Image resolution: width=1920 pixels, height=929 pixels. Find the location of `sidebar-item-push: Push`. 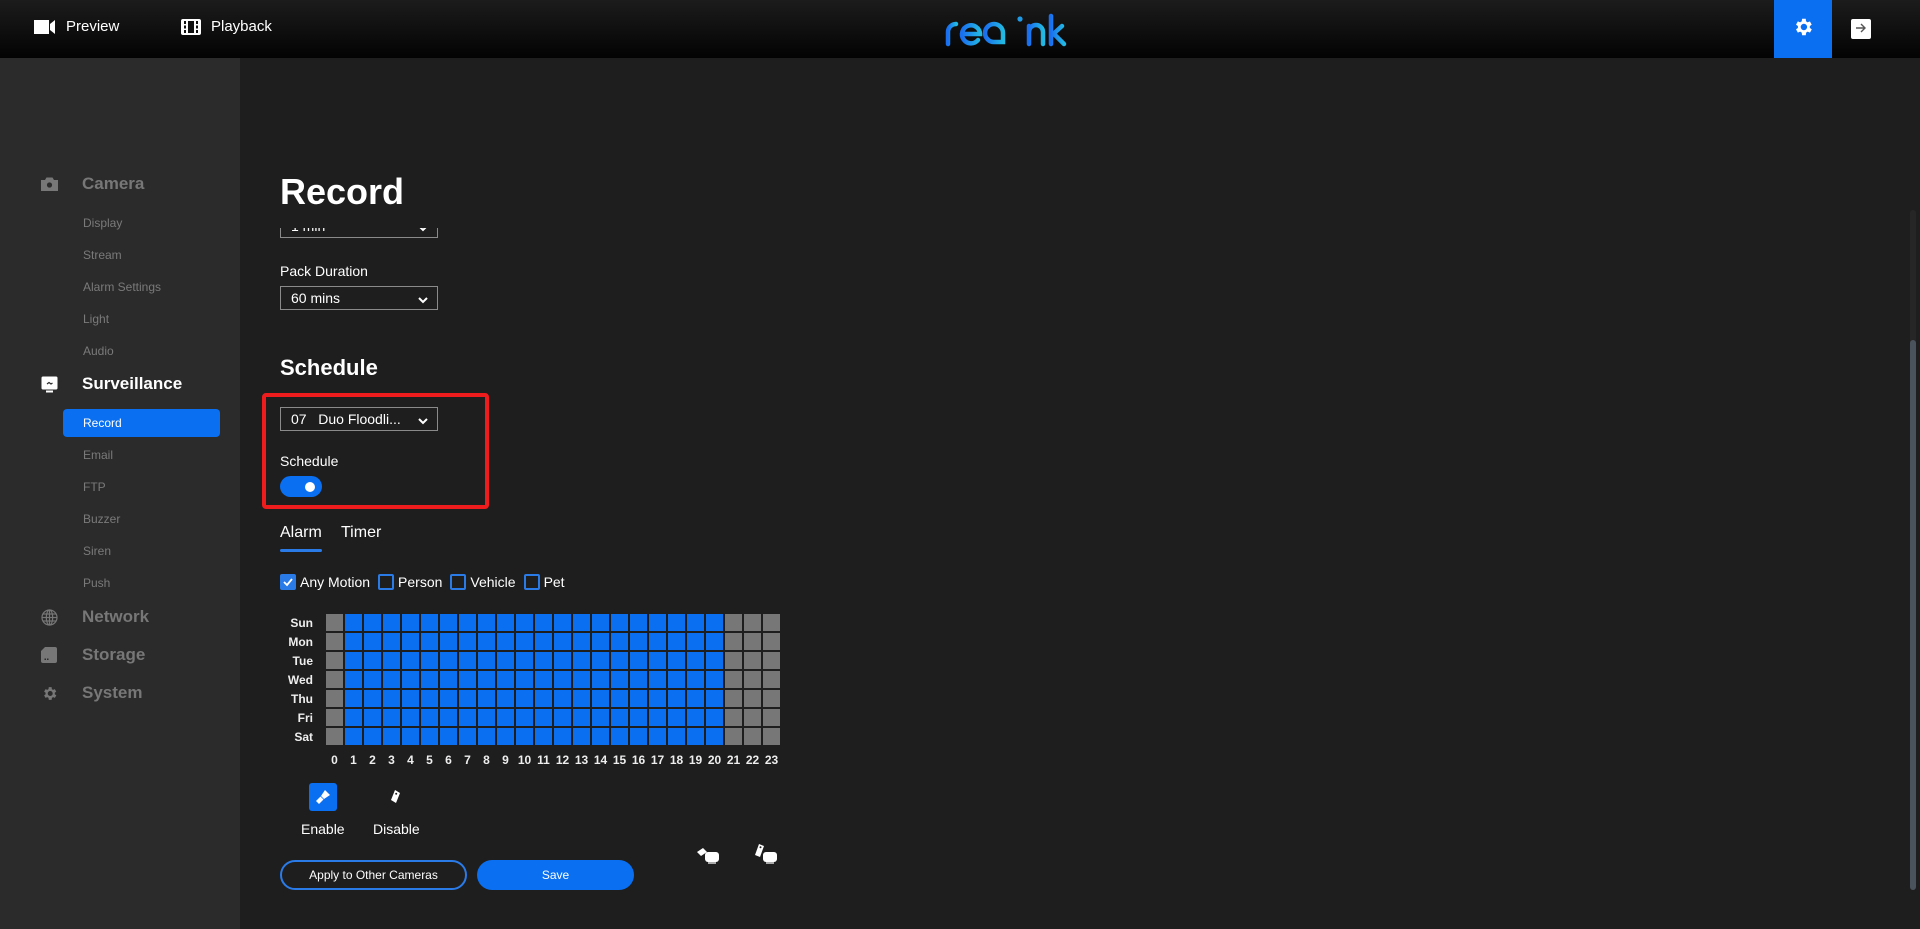

sidebar-item-push: Push is located at coordinates (96, 583).